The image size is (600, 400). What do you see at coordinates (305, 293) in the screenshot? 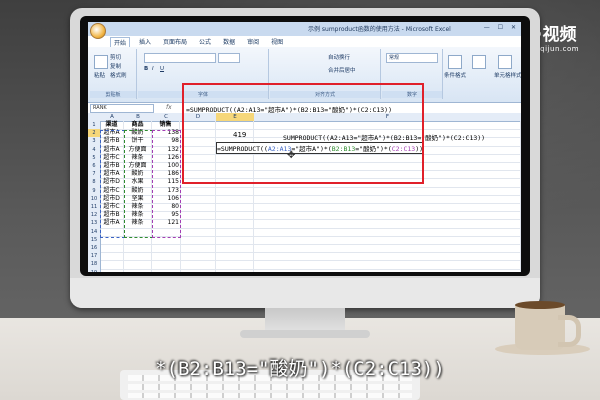
I see `monitor-chin` at bounding box center [305, 293].